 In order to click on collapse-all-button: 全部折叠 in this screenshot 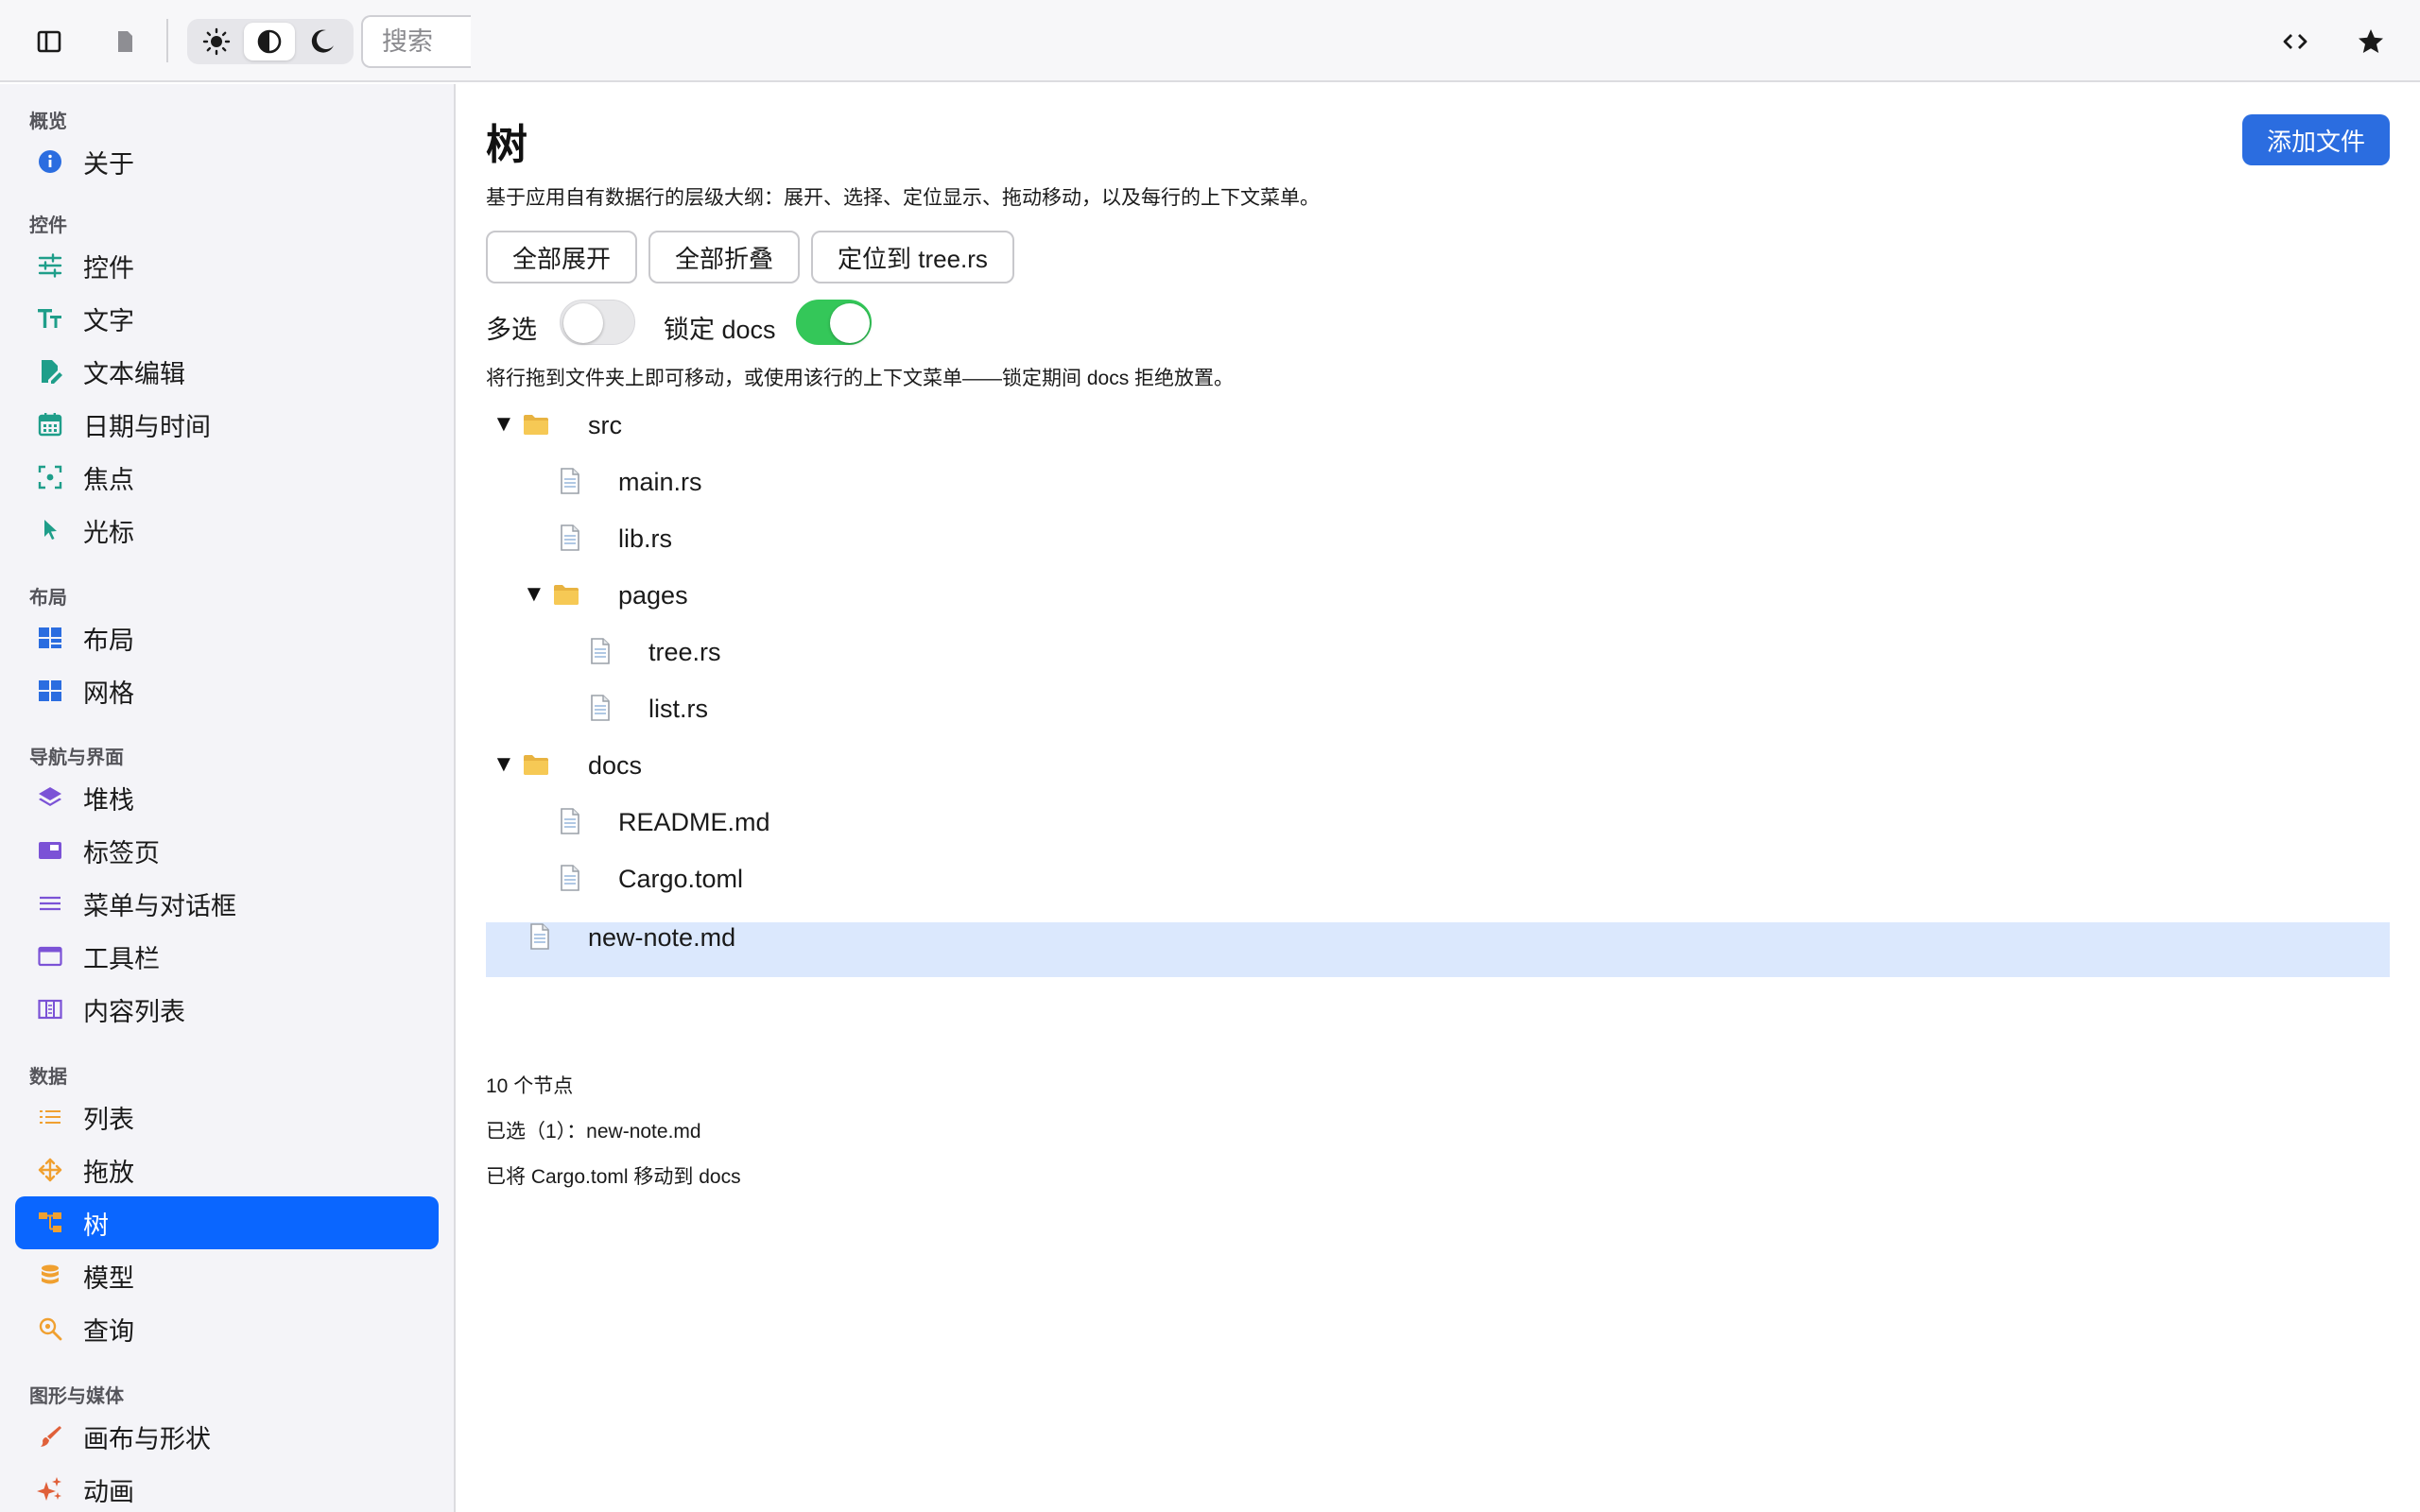, I will do `click(724, 257)`.